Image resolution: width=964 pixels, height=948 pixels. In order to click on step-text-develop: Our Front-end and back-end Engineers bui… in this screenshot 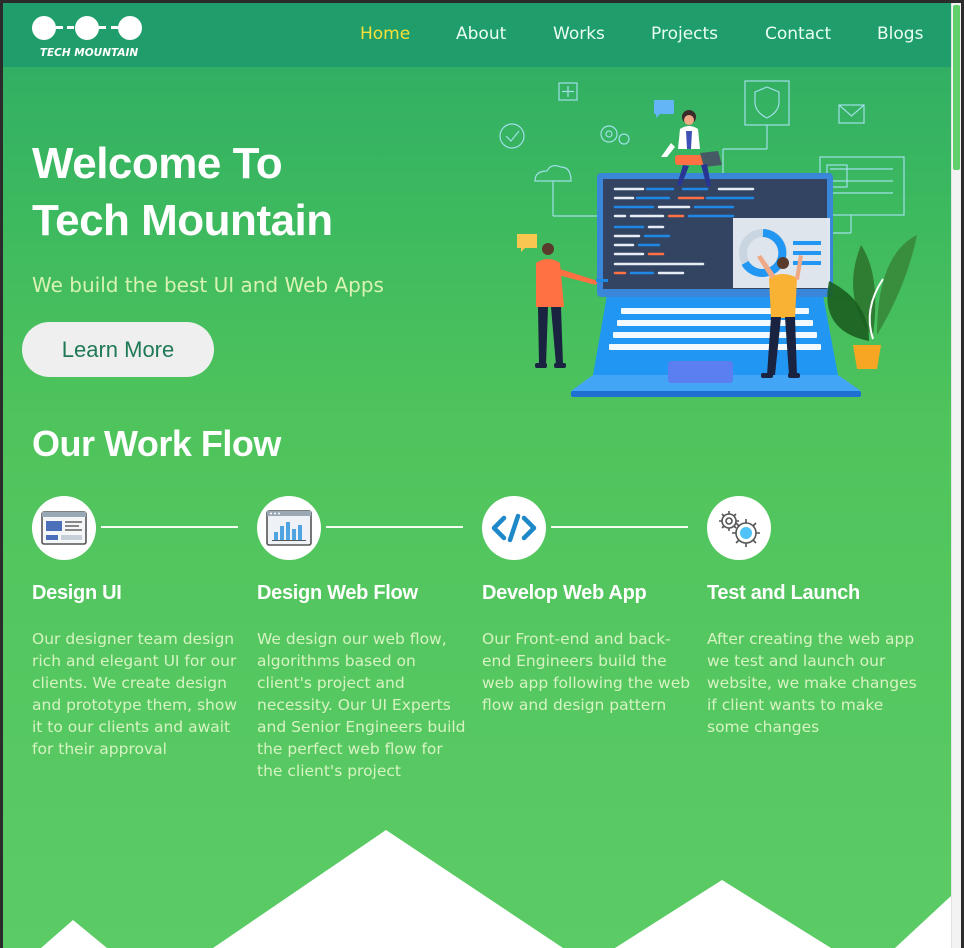, I will do `click(586, 672)`.